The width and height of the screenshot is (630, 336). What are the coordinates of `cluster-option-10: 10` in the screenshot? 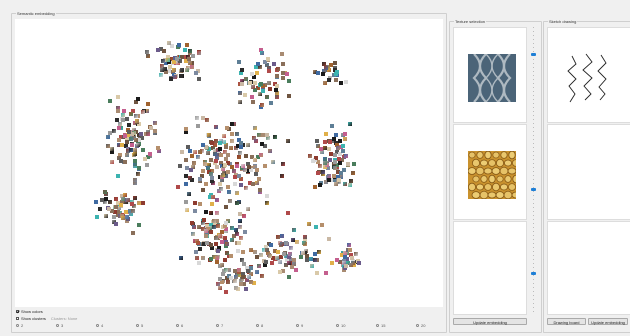 It's located at (340, 325).